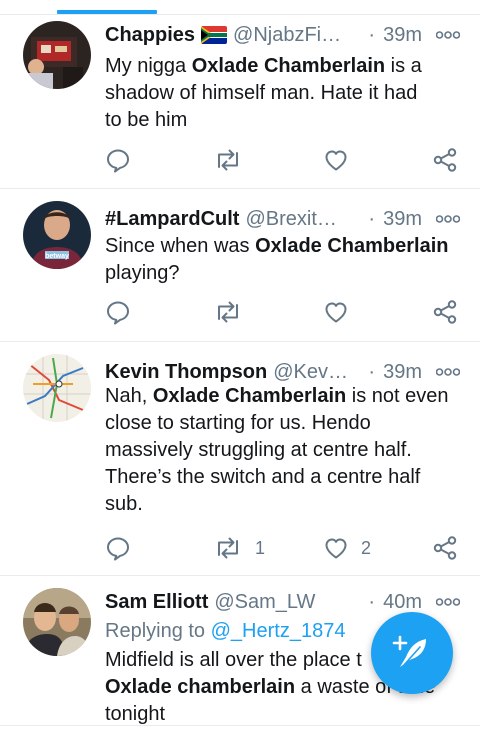 This screenshot has width=480, height=729. What do you see at coordinates (283, 714) in the screenshot?
I see `tweet-text-line: tonight` at bounding box center [283, 714].